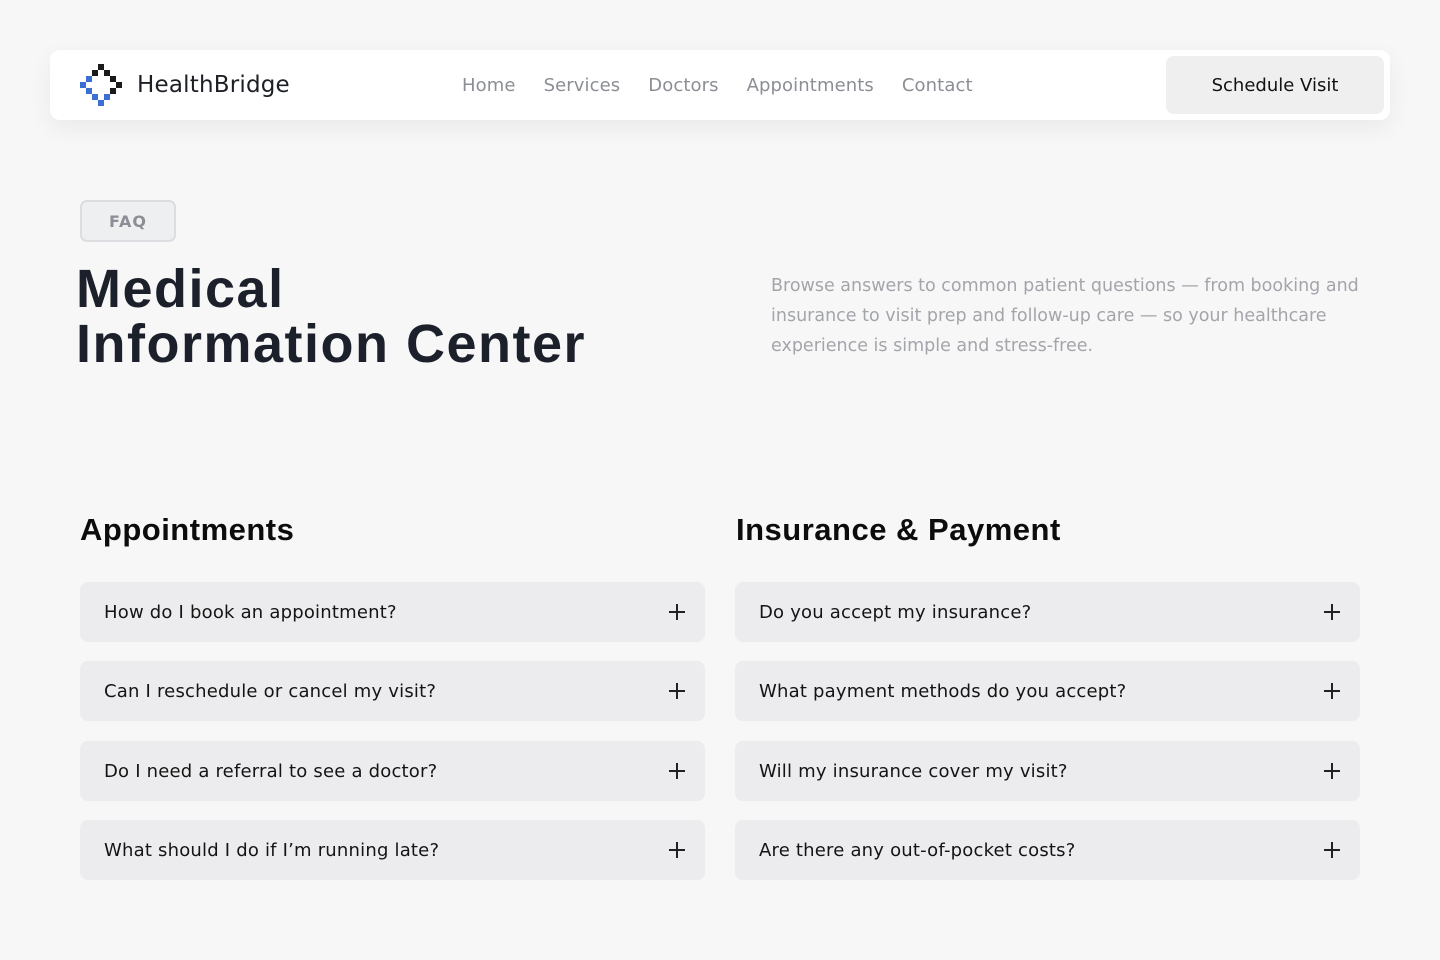 The image size is (1440, 960). Describe the element at coordinates (213, 85) in the screenshot. I see `brand-name: HealthBridge` at that location.